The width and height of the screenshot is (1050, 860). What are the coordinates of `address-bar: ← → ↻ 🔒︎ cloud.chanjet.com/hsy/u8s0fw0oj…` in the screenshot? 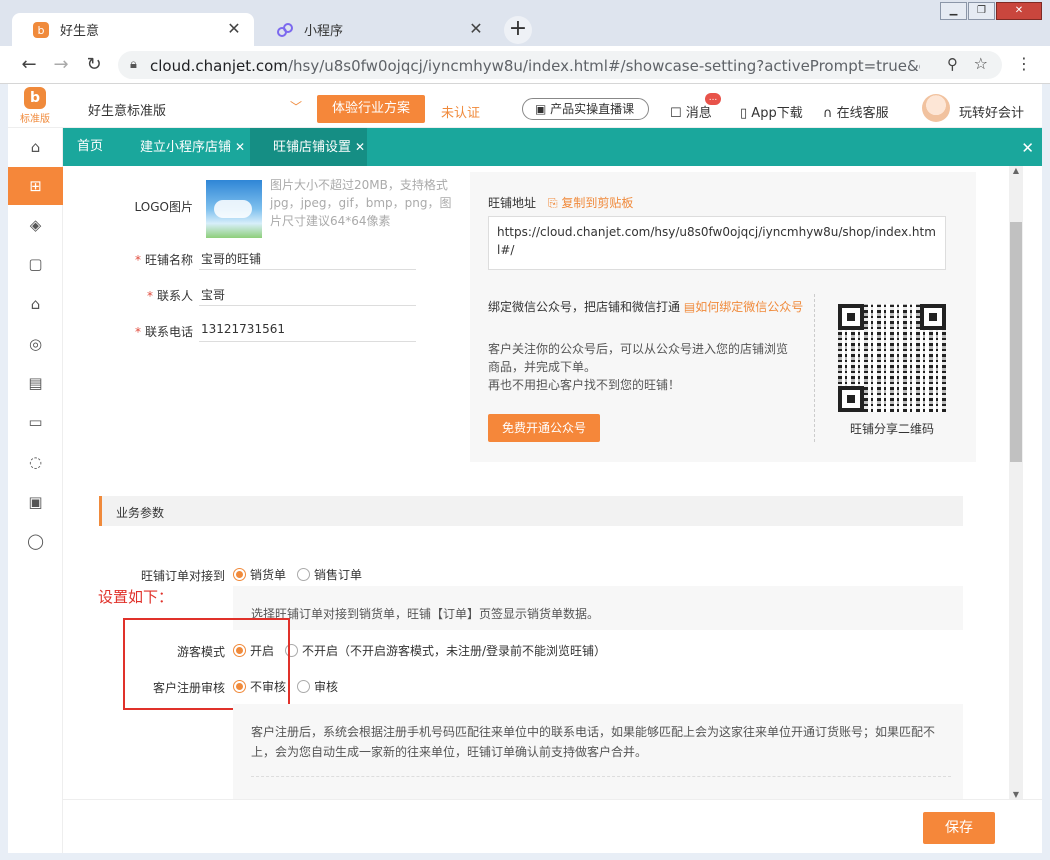 It's located at (525, 65).